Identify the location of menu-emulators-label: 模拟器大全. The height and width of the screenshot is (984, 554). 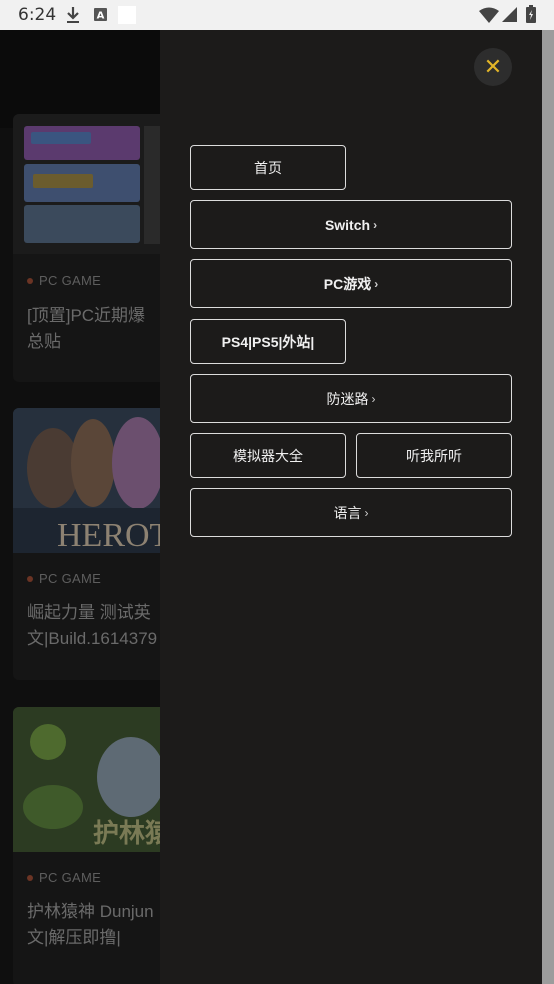
(268, 455).